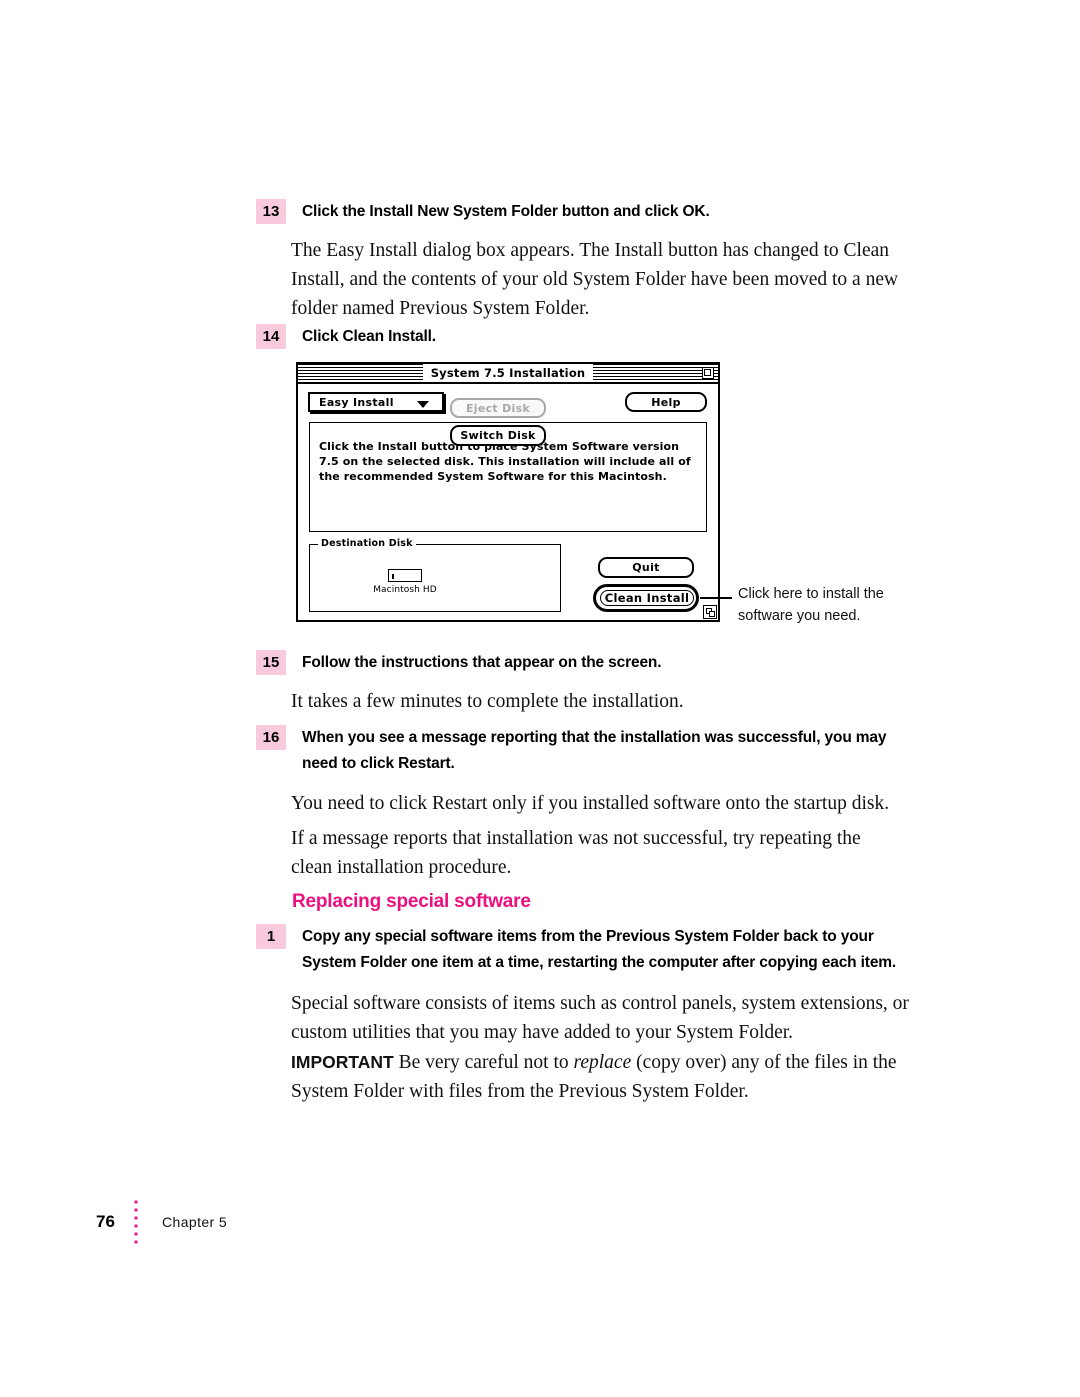 Image resolution: width=1080 pixels, height=1397 pixels. I want to click on step-number-badge: 14, so click(271, 336).